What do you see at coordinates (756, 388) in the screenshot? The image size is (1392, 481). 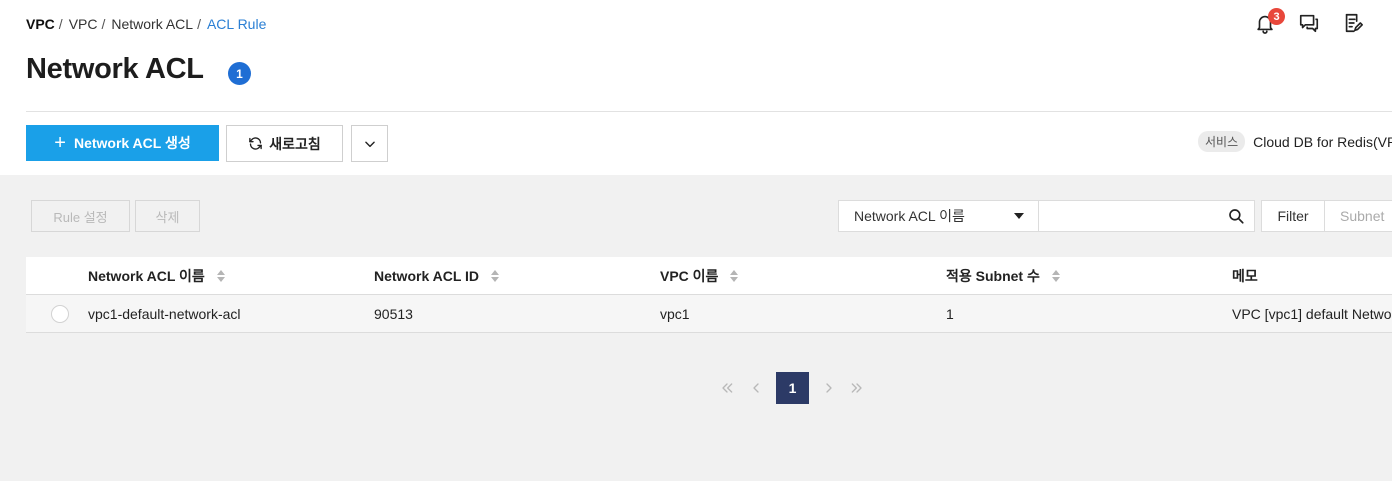 I see `prev-page-icon` at bounding box center [756, 388].